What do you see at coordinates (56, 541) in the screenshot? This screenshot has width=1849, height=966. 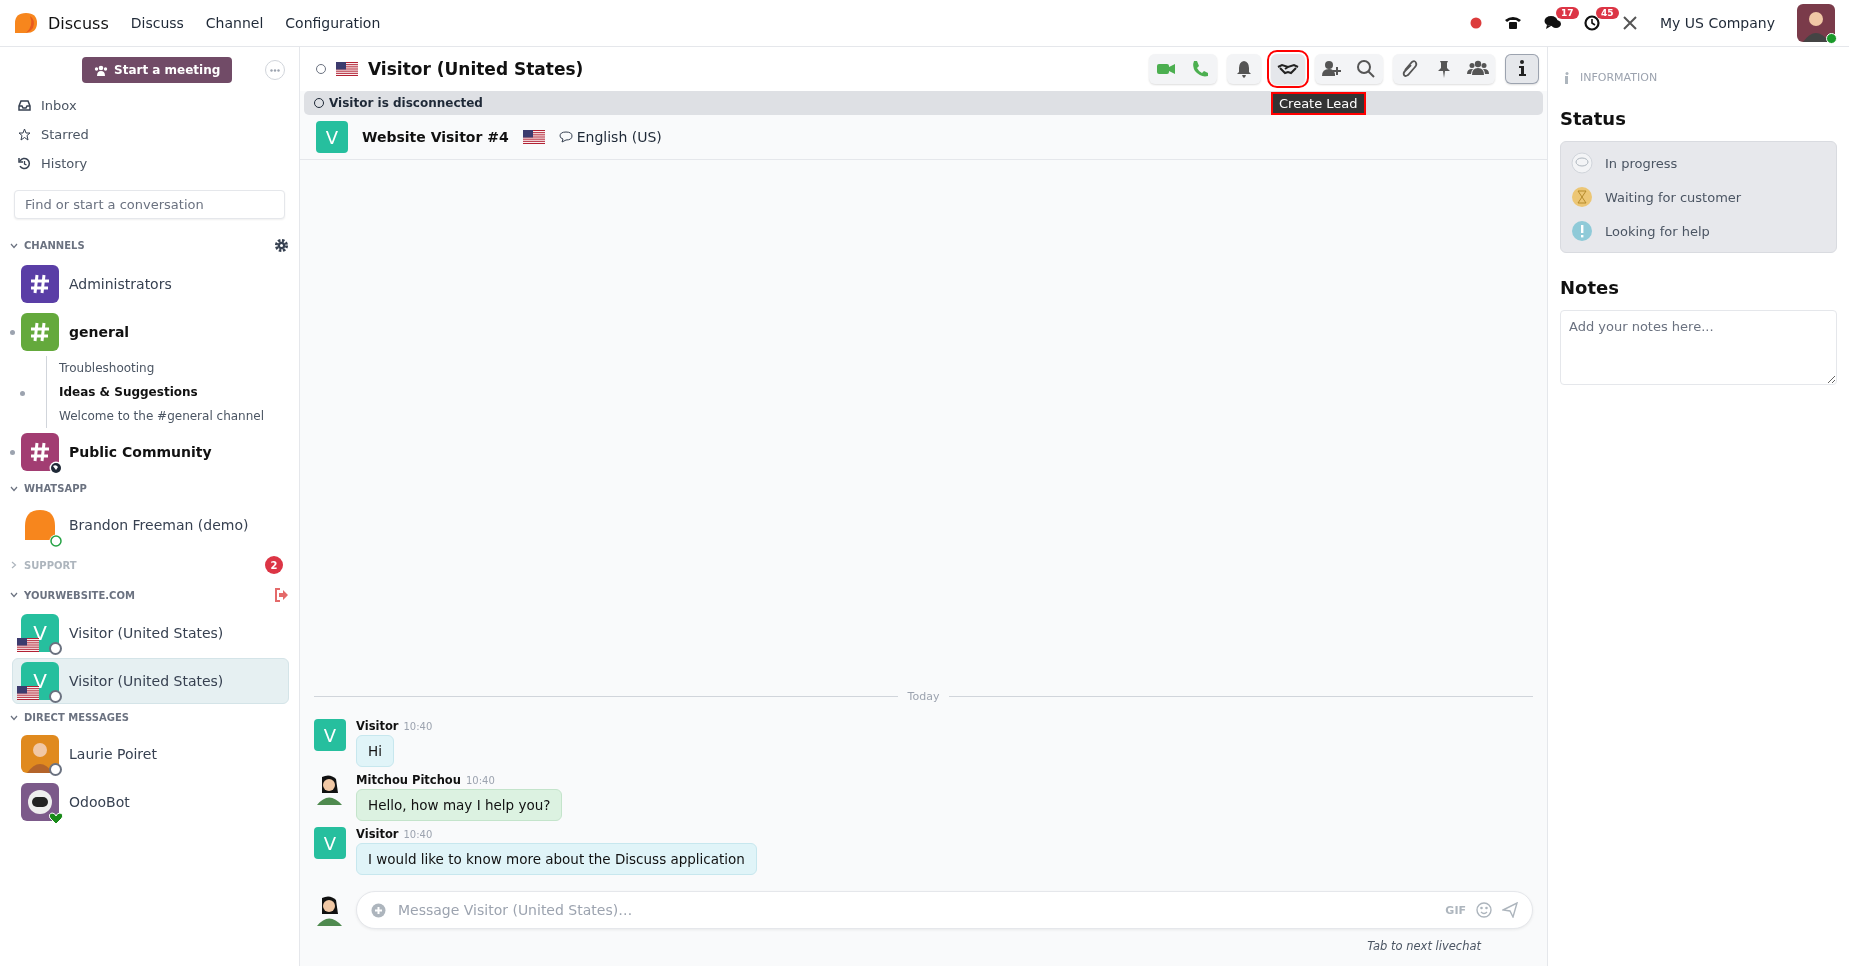 I see `whatsapp-icon` at bounding box center [56, 541].